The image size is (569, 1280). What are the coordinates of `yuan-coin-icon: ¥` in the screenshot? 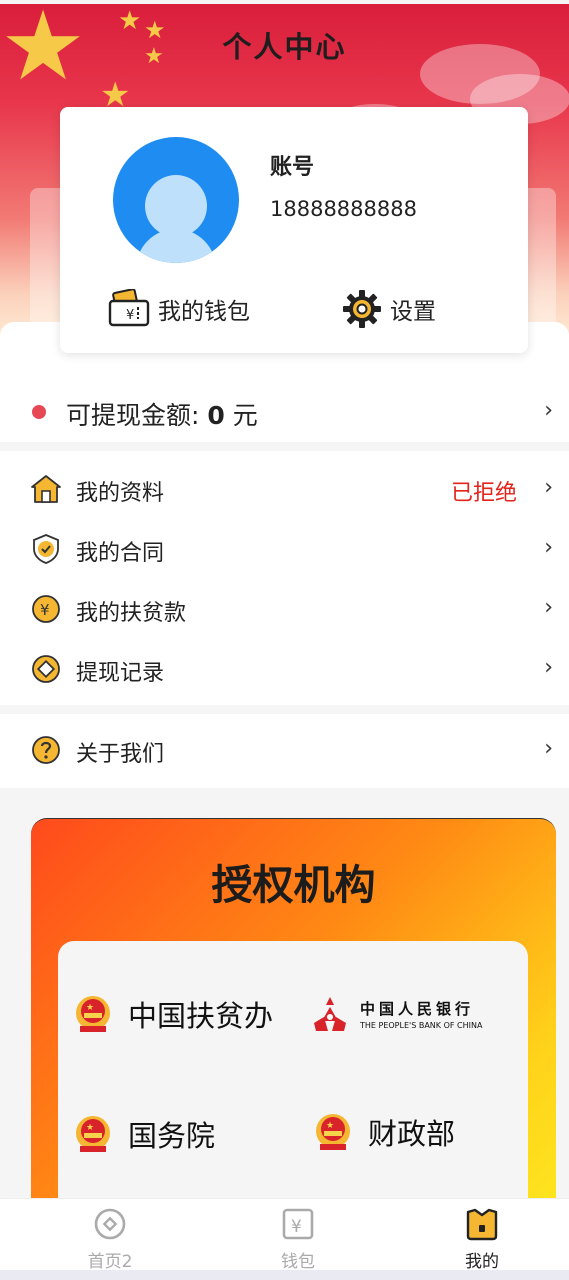 It's located at (46, 609).